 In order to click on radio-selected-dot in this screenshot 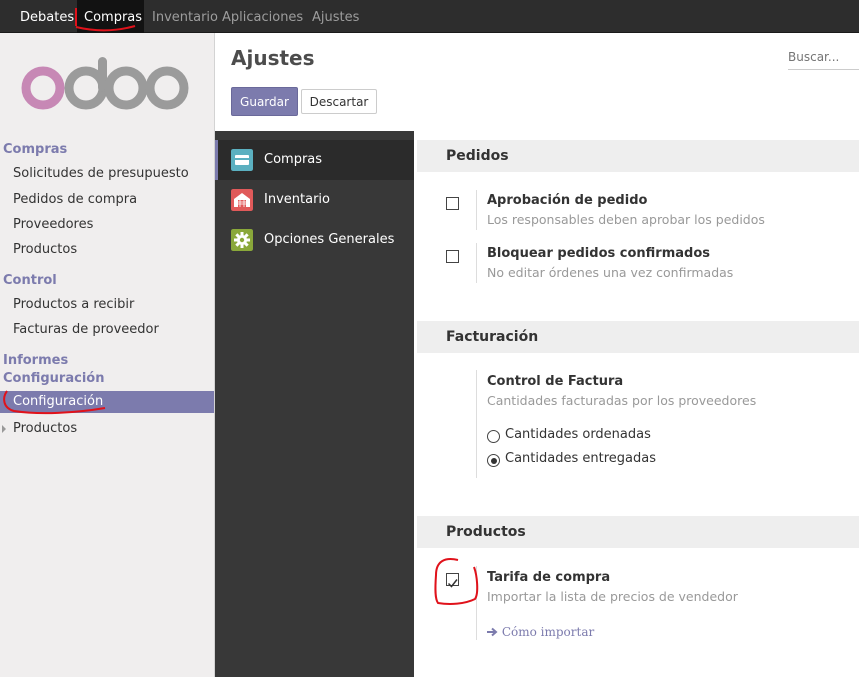, I will do `click(493, 460)`.